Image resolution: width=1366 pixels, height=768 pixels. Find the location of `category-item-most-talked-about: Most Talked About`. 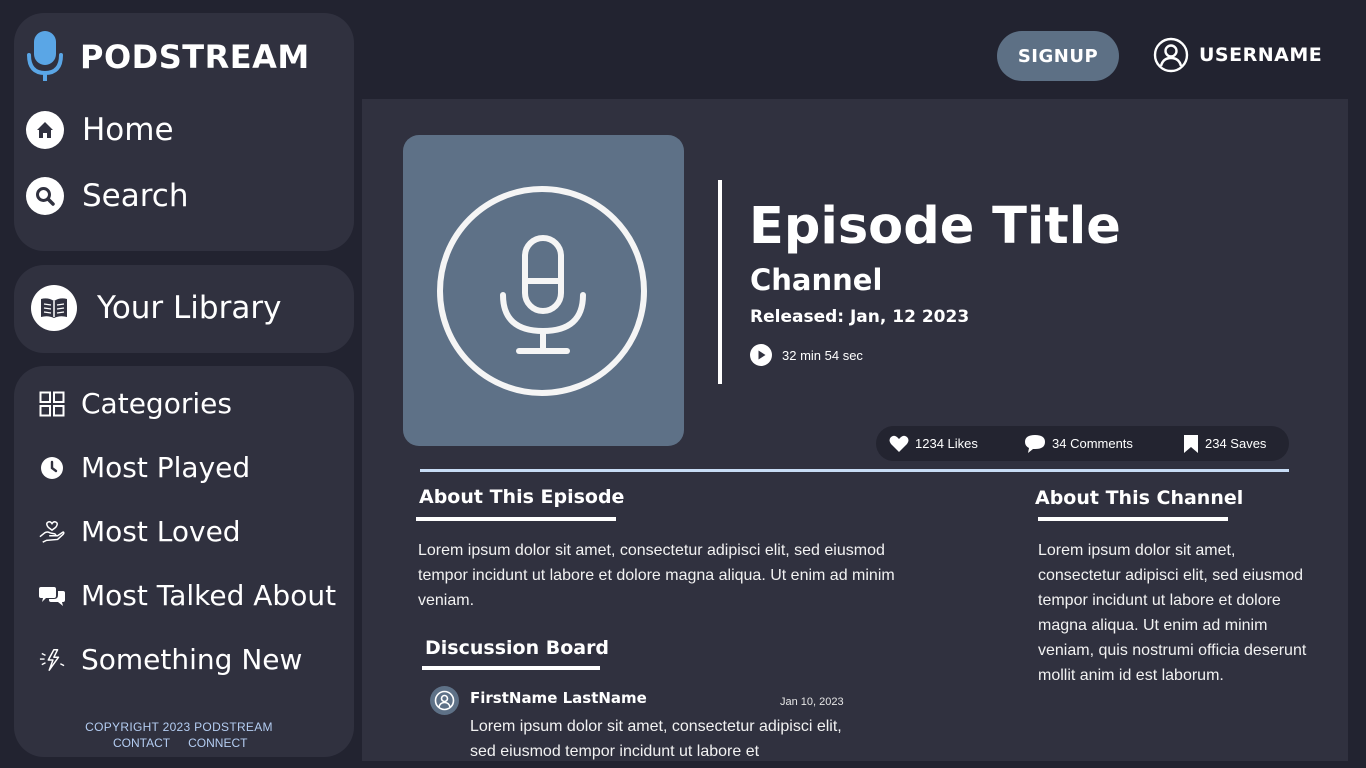

category-item-most-talked-about: Most Talked About is located at coordinates (187, 595).